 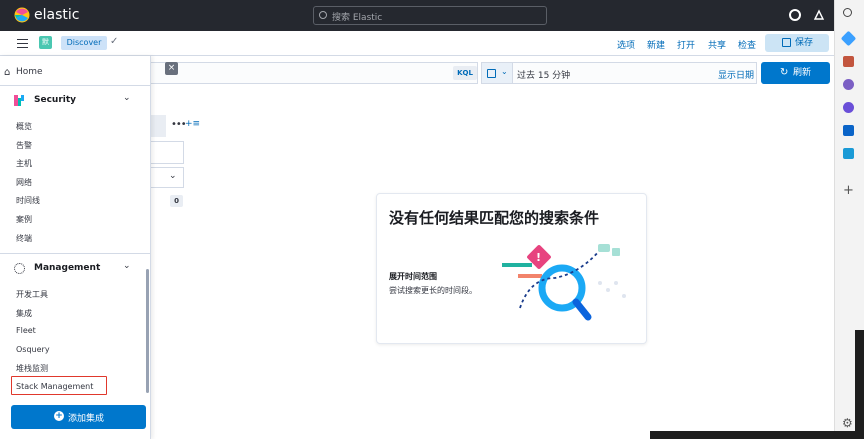 What do you see at coordinates (147, 331) in the screenshot?
I see `nav-scrollbar` at bounding box center [147, 331].